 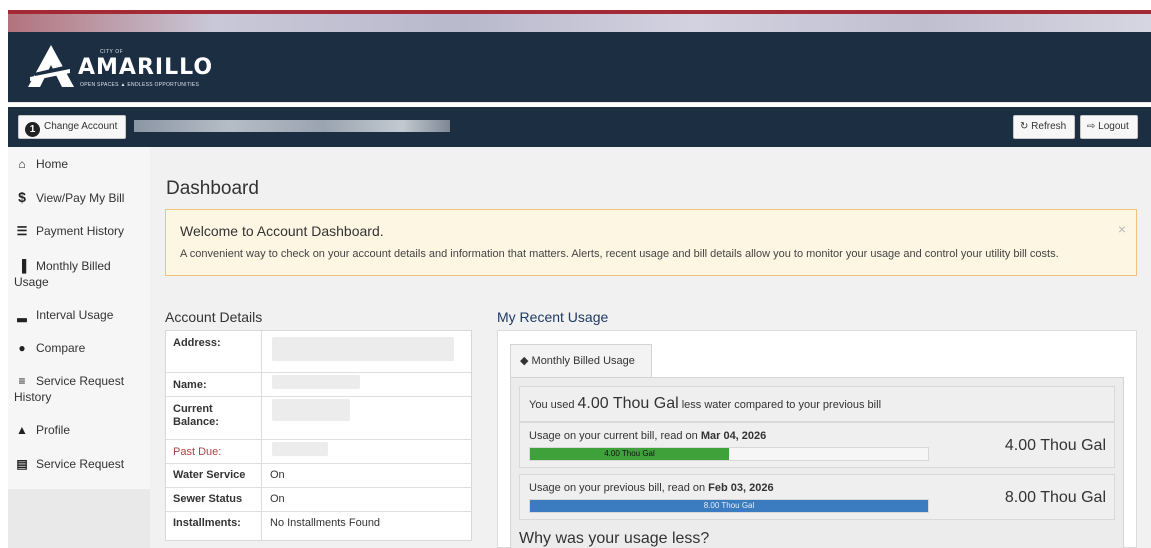 I want to click on amarillo-logo-icon, so click(x=51, y=66).